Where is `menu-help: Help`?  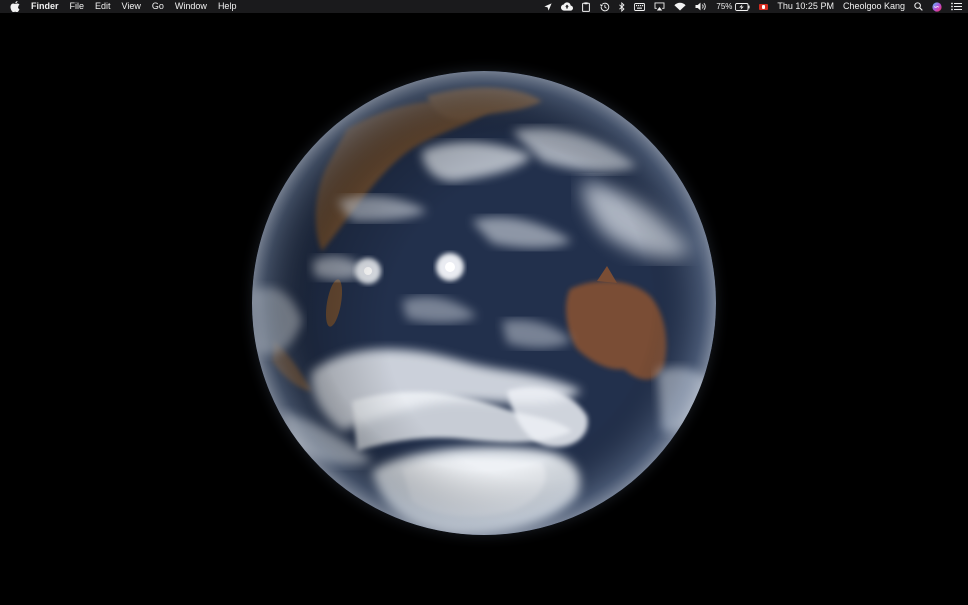
menu-help: Help is located at coordinates (227, 6).